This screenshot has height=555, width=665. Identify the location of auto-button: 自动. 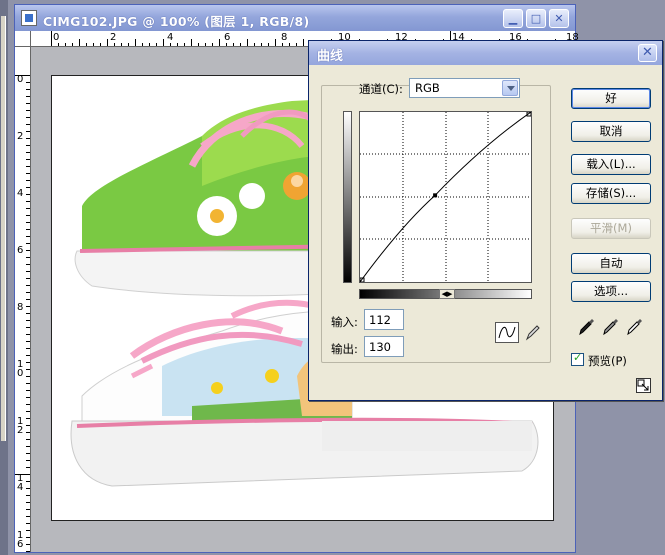
(611, 263).